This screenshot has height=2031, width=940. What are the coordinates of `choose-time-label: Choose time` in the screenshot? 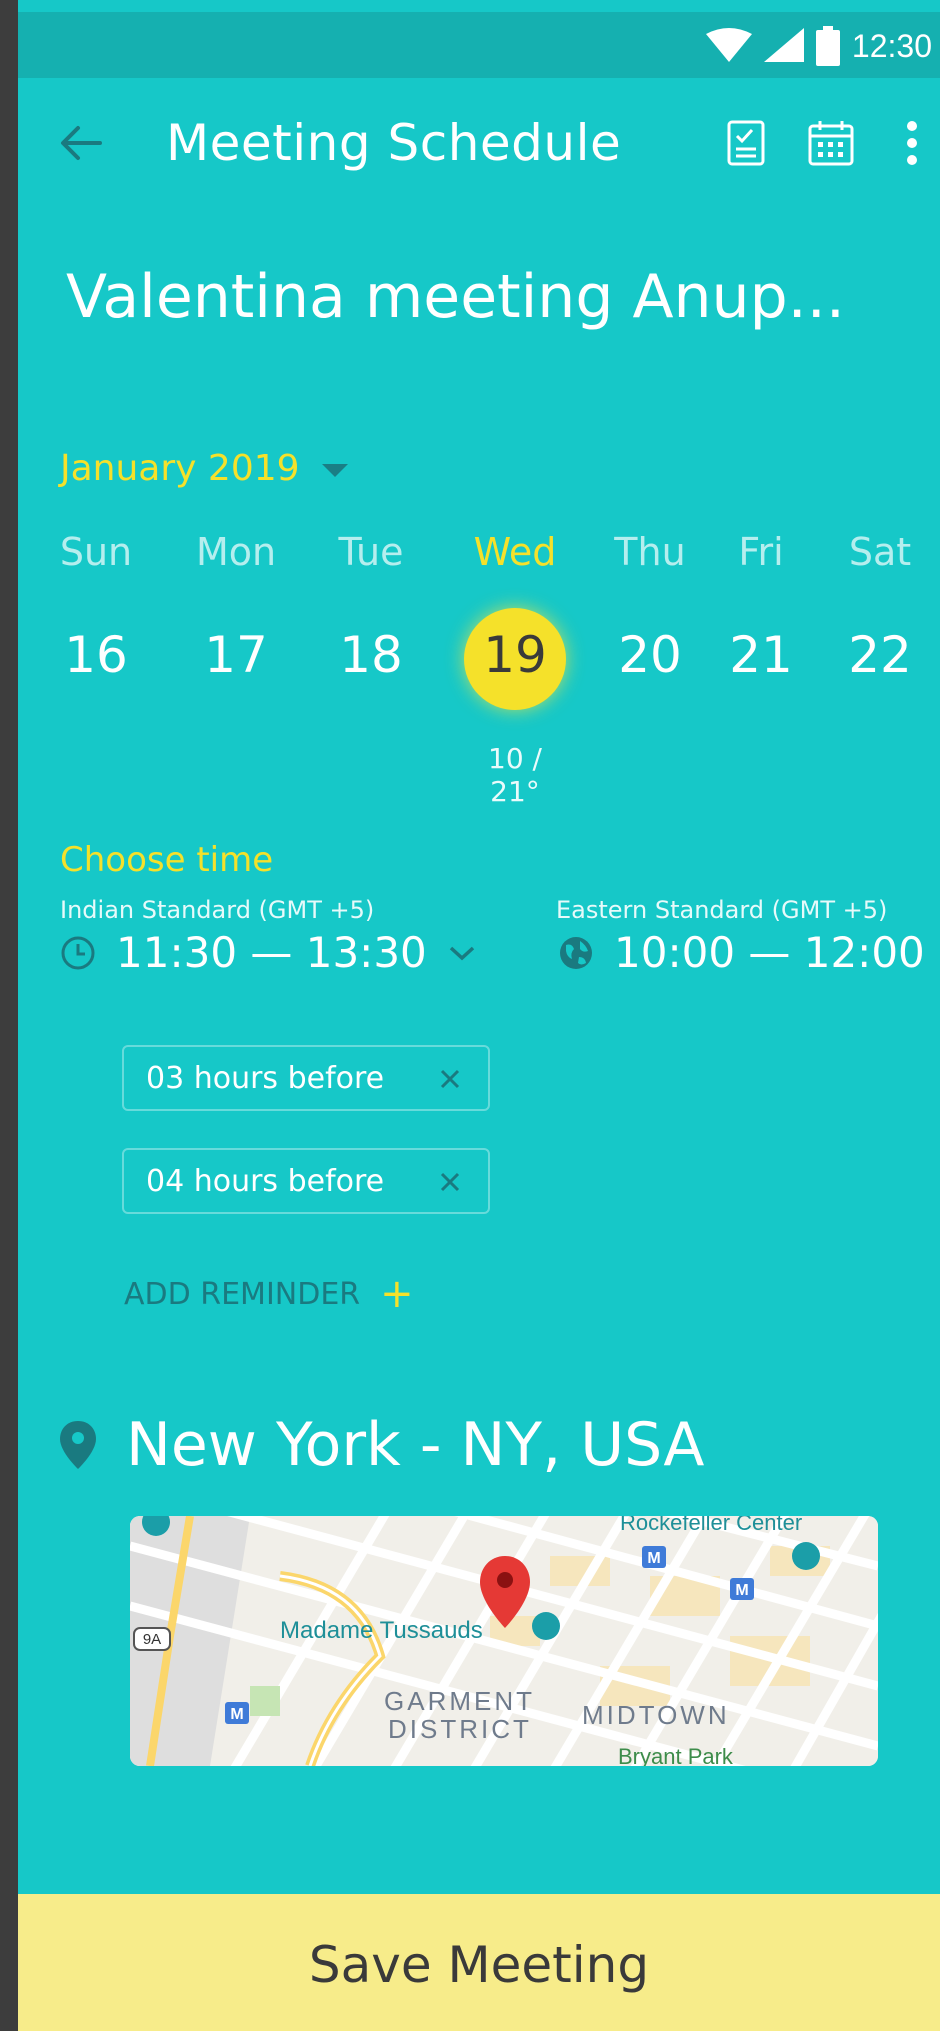 It's located at (167, 860).